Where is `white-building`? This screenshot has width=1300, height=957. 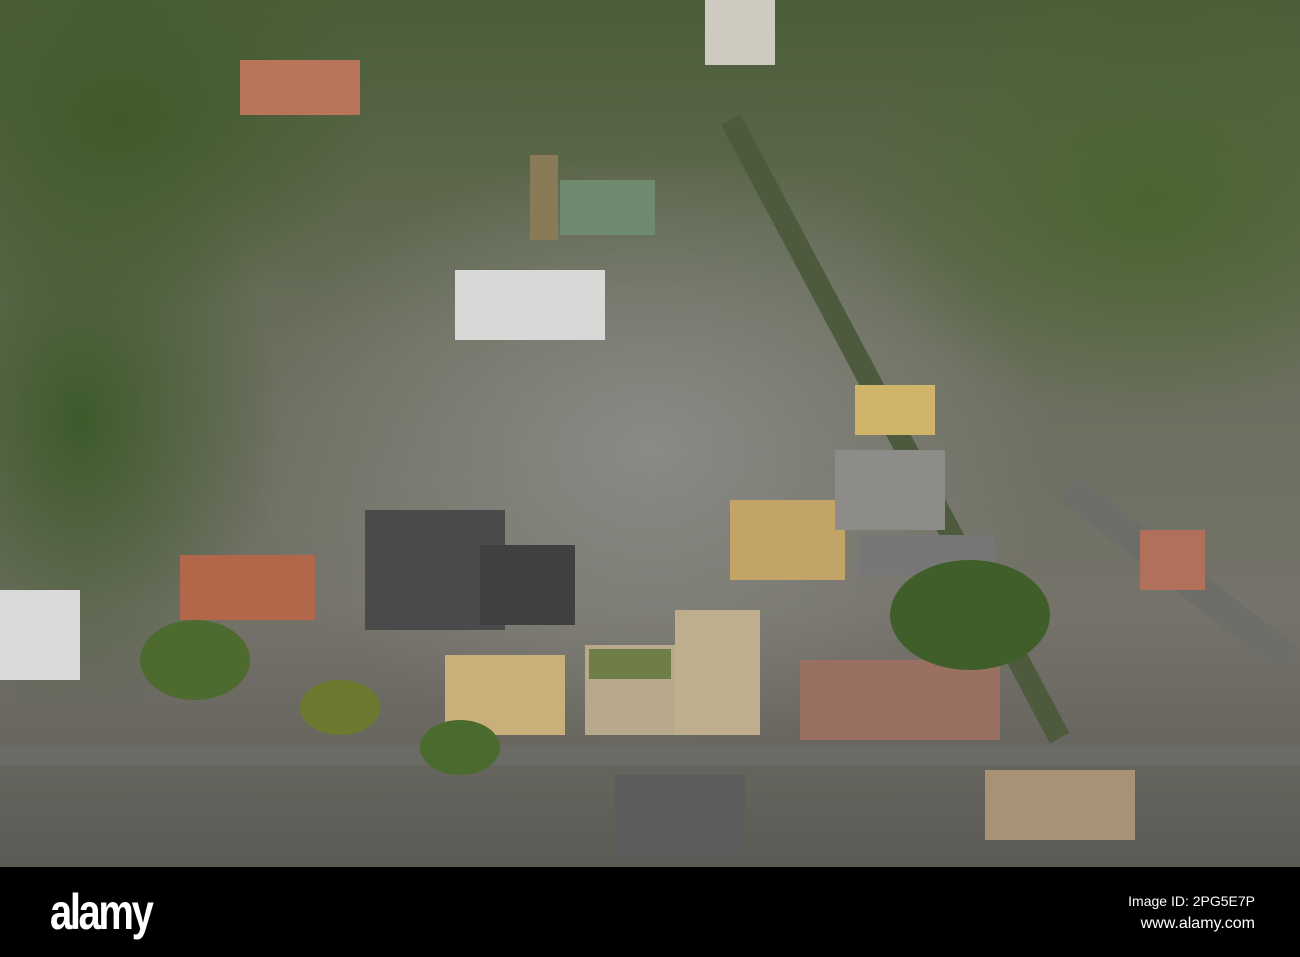
white-building is located at coordinates (530, 305).